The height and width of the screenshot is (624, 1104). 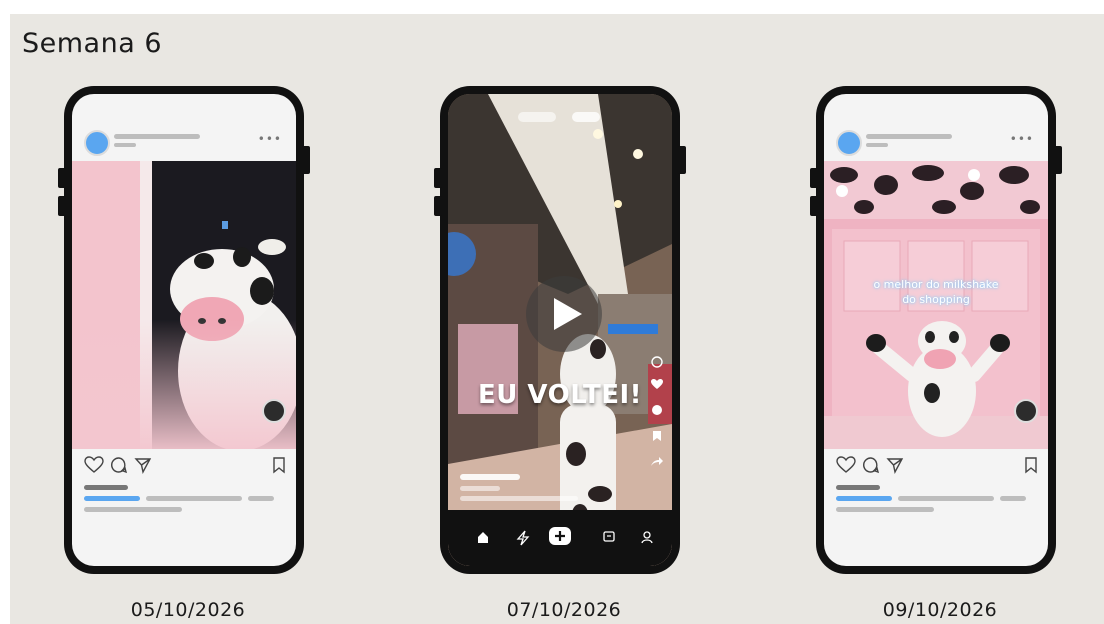 I want to click on post-photo: o melhor do milkshake do shopping, so click(x=936, y=305).